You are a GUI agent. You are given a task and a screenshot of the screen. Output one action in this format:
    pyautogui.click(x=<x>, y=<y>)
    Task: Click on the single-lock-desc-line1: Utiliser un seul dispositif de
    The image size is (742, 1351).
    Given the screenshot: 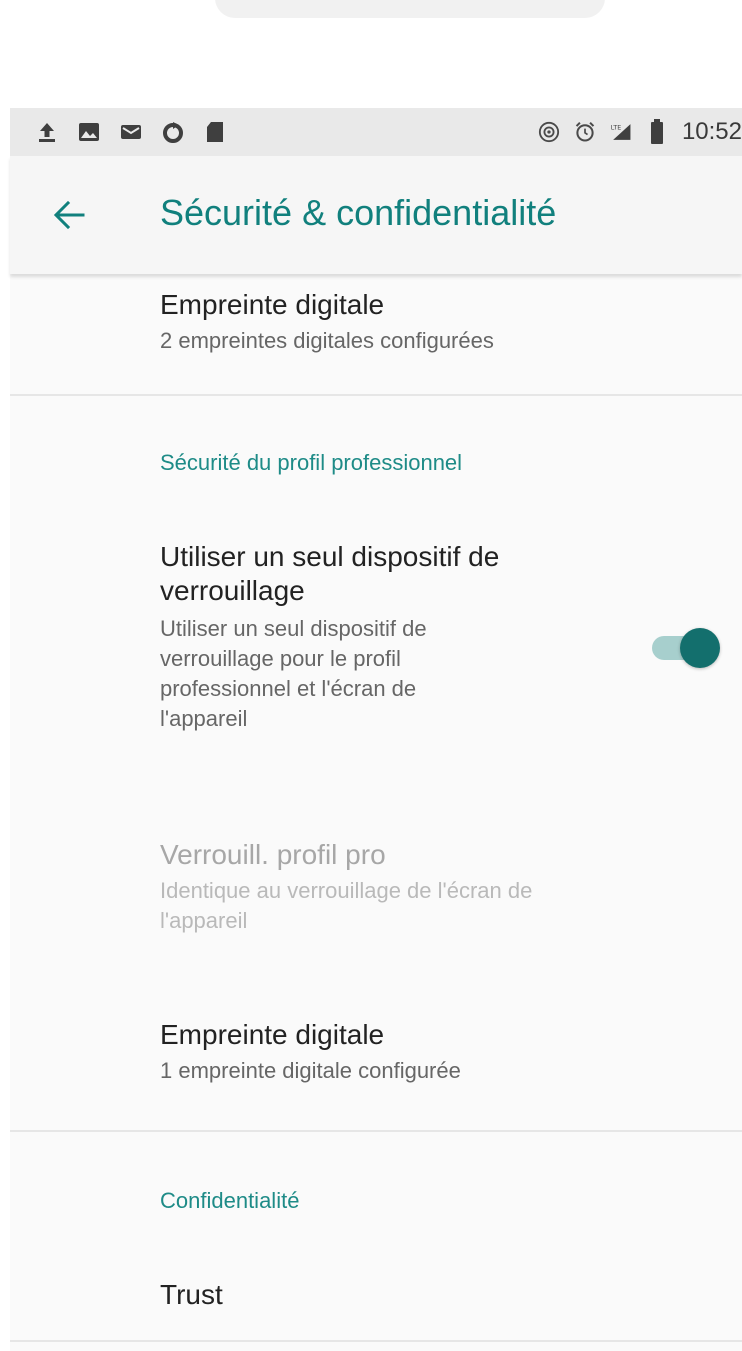 What is the action you would take?
    pyautogui.click(x=293, y=628)
    